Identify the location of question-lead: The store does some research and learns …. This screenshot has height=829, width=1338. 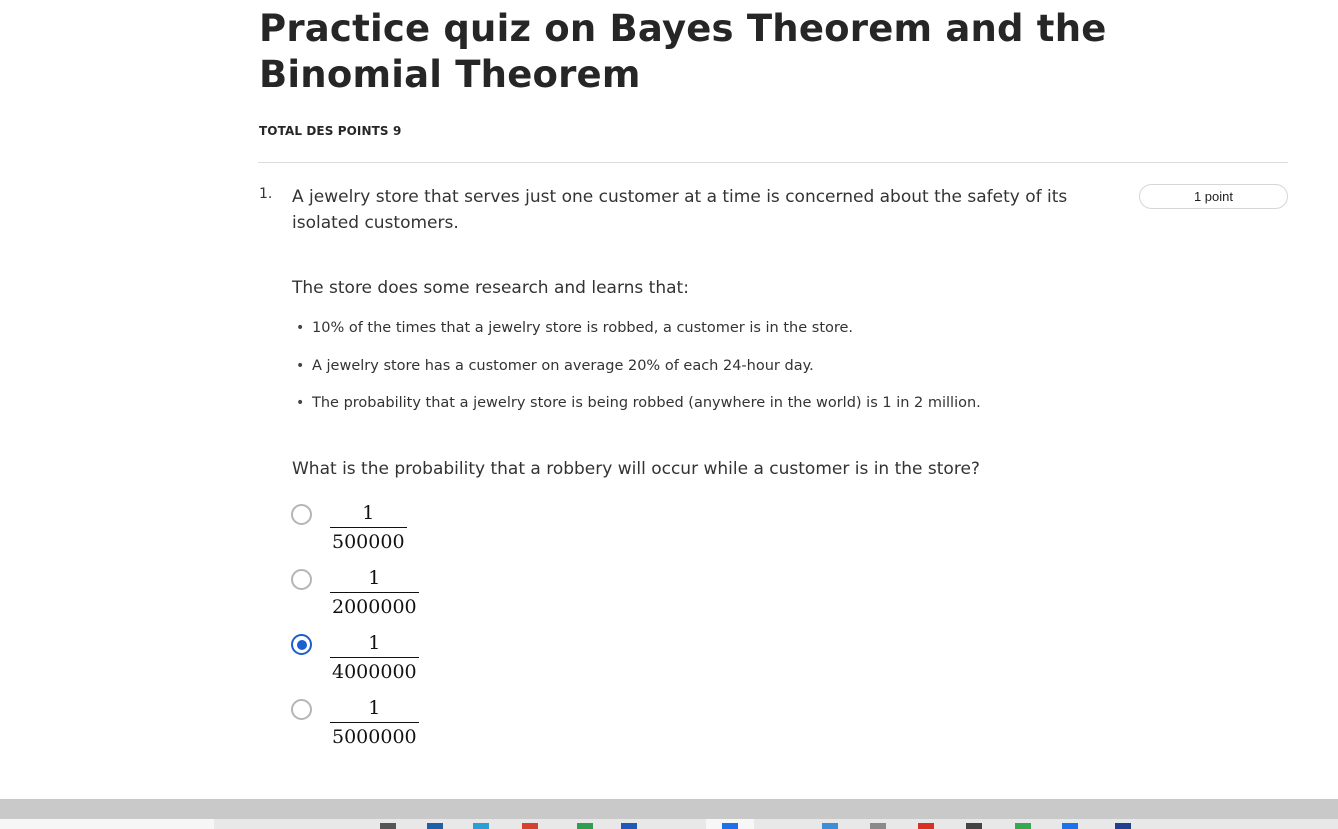
(490, 288).